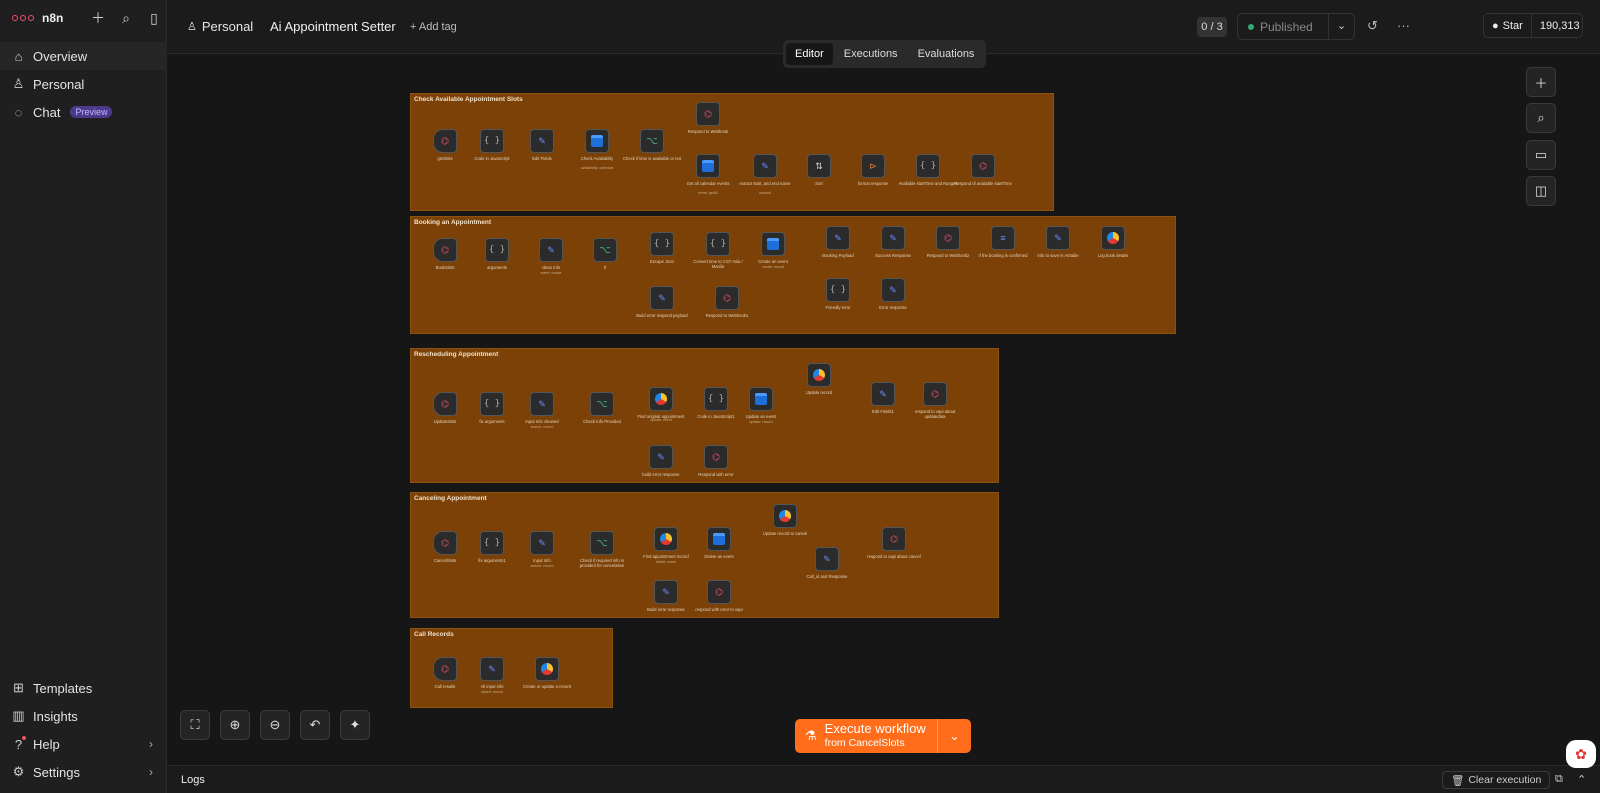 This screenshot has width=1600, height=793. Describe the element at coordinates (235, 725) in the screenshot. I see `zoom-in-button: ⊕` at that location.